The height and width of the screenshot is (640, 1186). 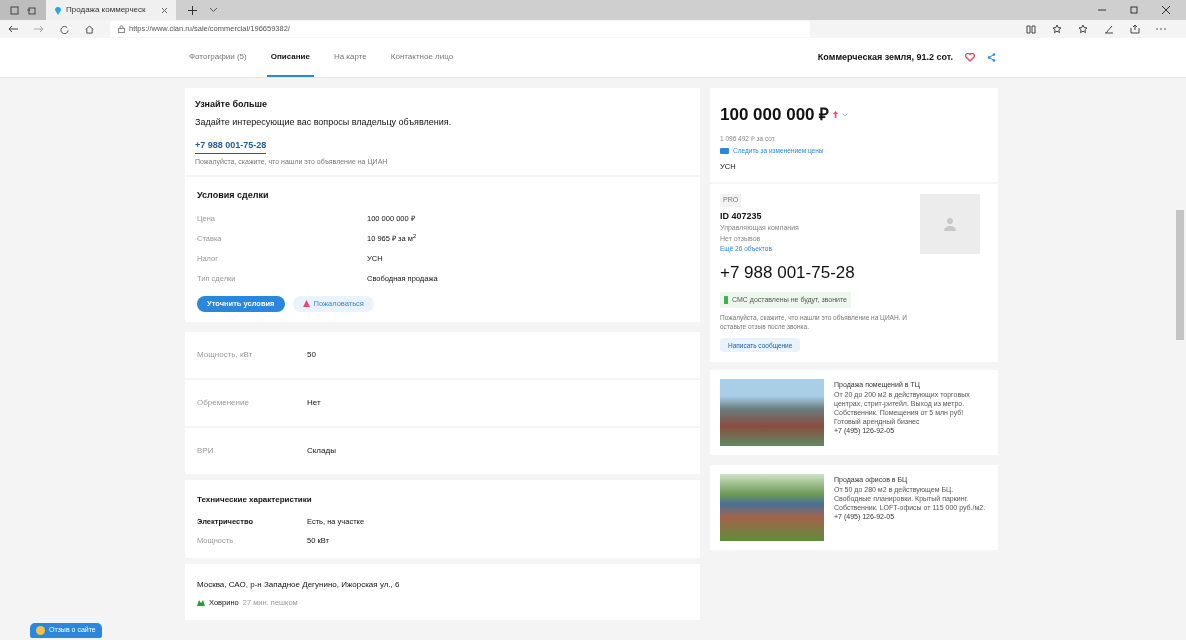 What do you see at coordinates (13, 29) in the screenshot?
I see `back-icon` at bounding box center [13, 29].